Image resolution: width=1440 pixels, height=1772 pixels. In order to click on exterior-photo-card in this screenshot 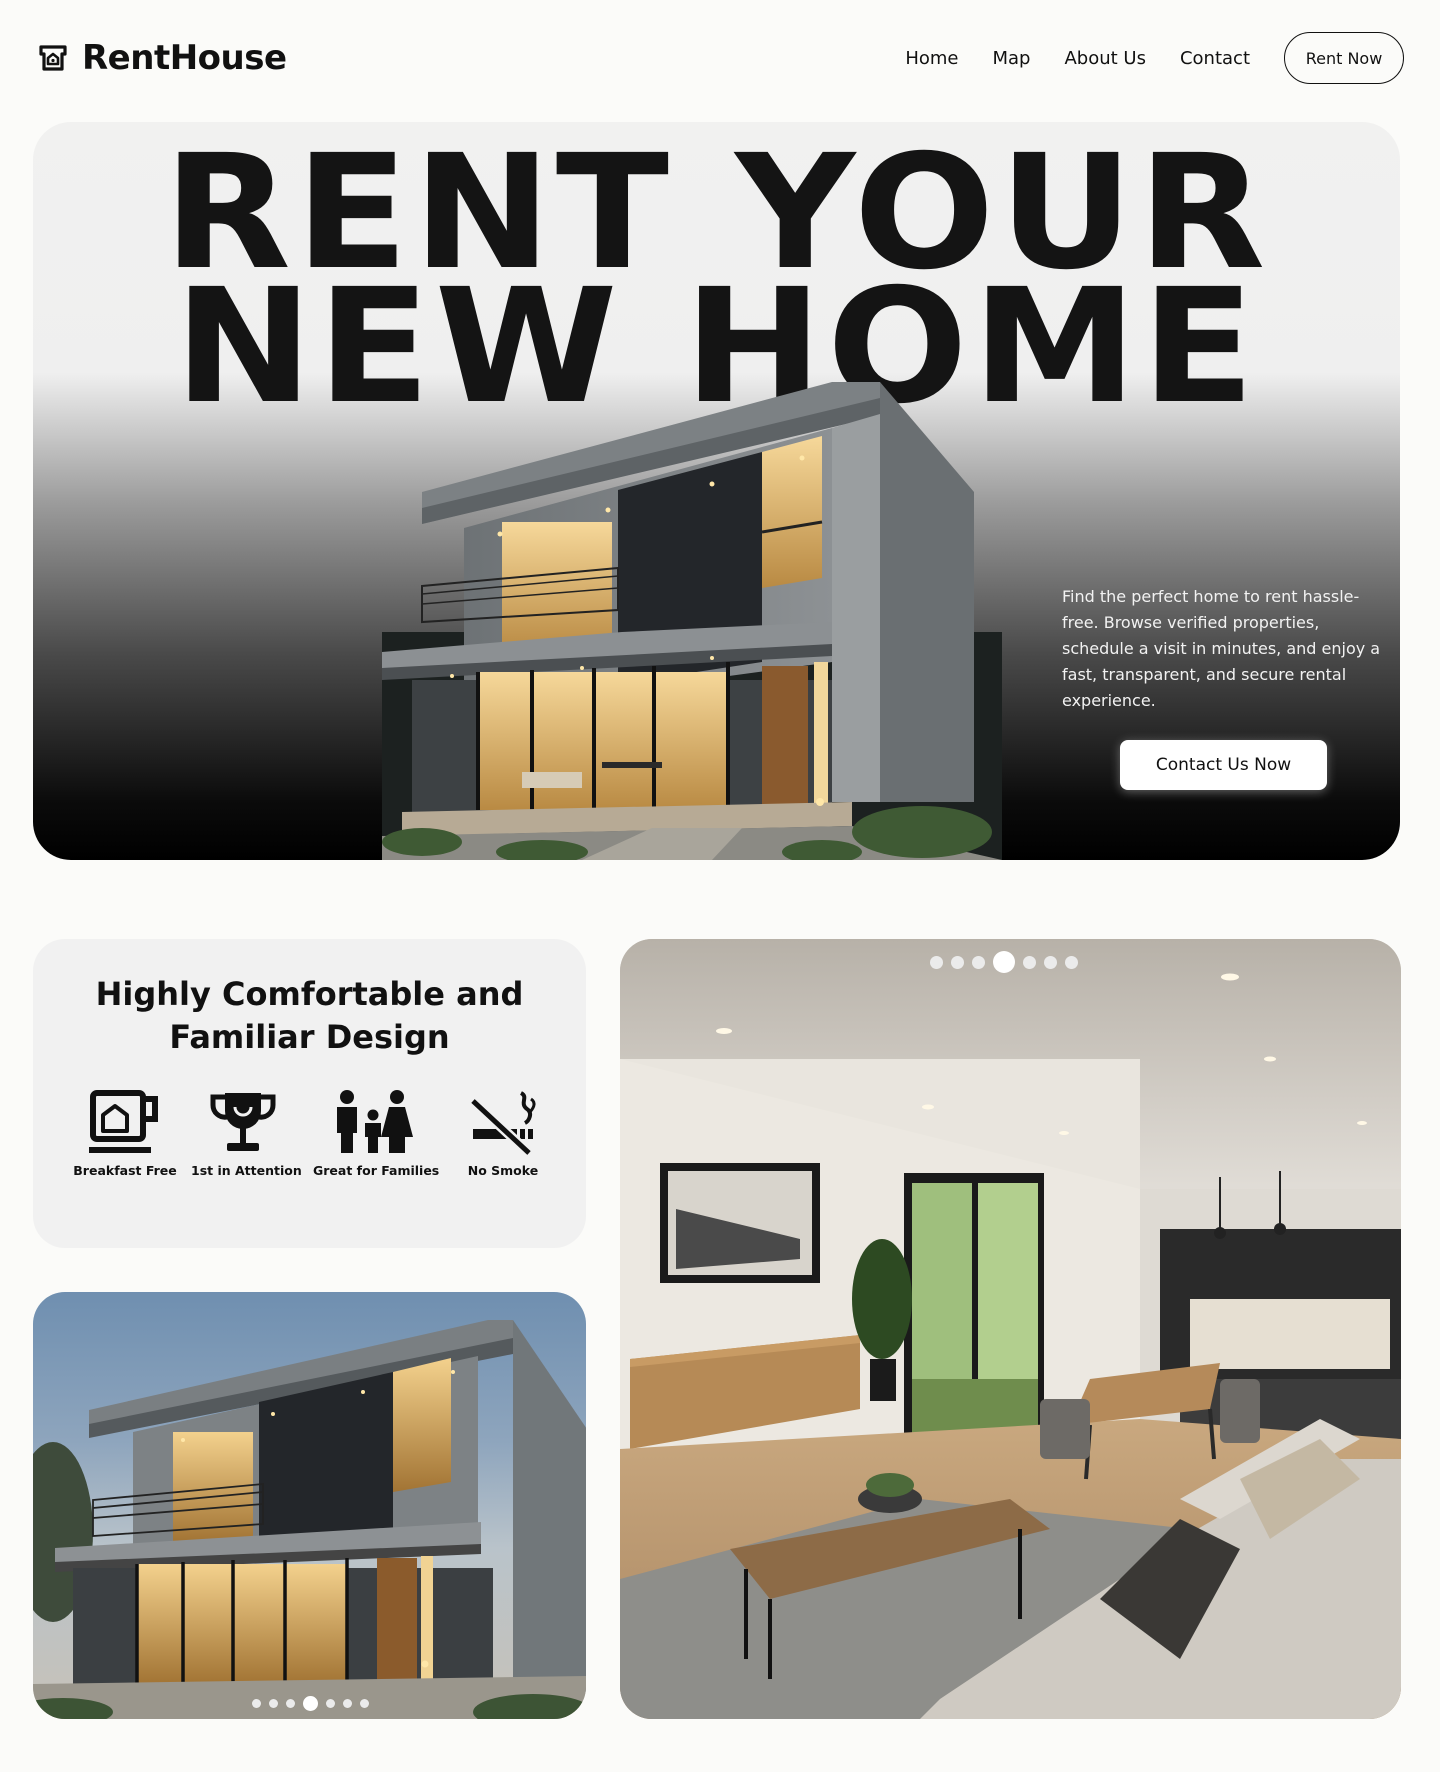, I will do `click(309, 1505)`.